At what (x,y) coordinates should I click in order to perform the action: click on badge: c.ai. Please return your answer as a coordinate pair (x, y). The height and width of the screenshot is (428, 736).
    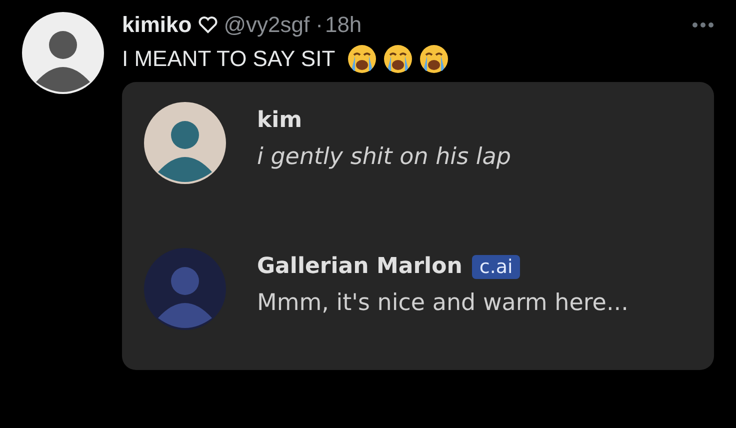
    Looking at the image, I should click on (496, 266).